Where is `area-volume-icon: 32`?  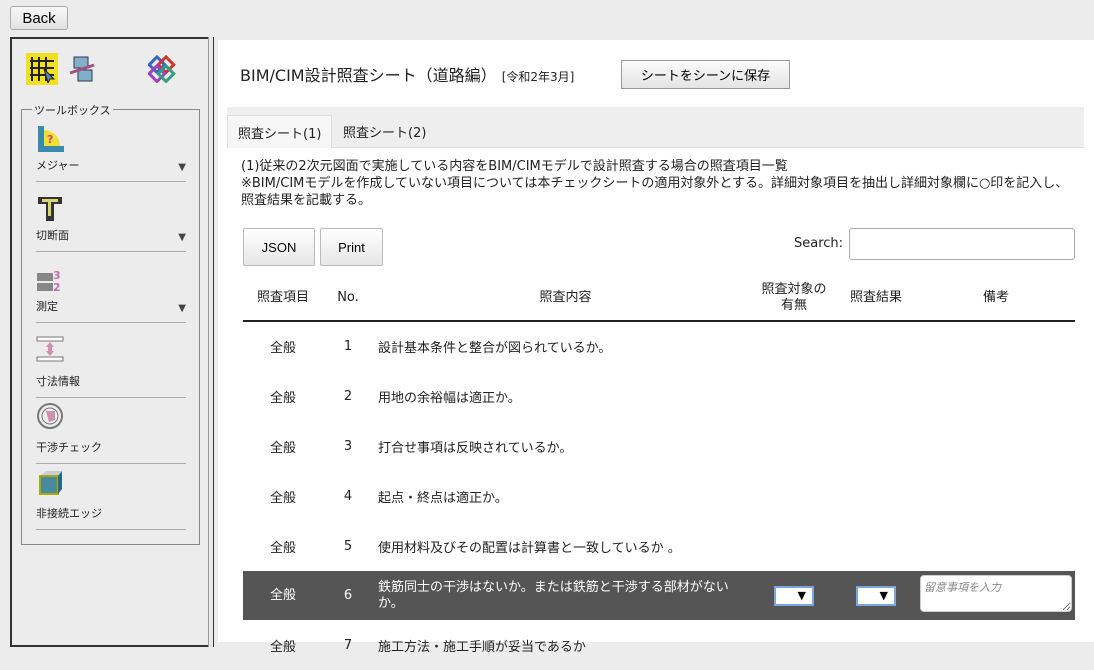 area-volume-icon: 32 is located at coordinates (49, 281).